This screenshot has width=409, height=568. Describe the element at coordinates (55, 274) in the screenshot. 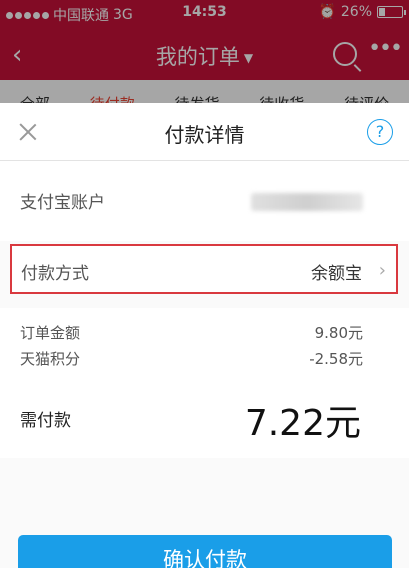

I see `method-label: 付款方式` at that location.